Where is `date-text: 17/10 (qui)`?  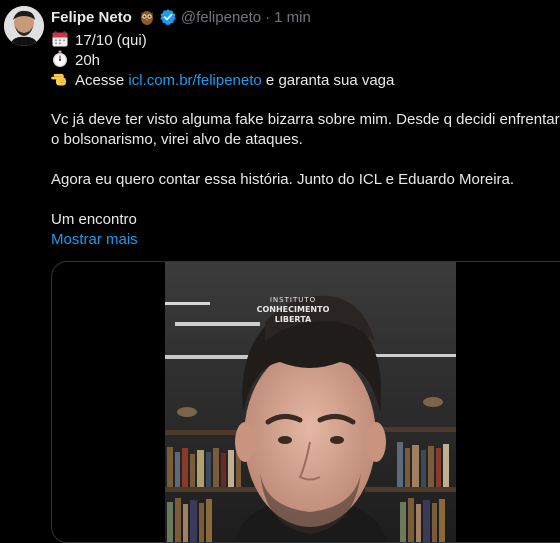 date-text: 17/10 (qui) is located at coordinates (111, 40).